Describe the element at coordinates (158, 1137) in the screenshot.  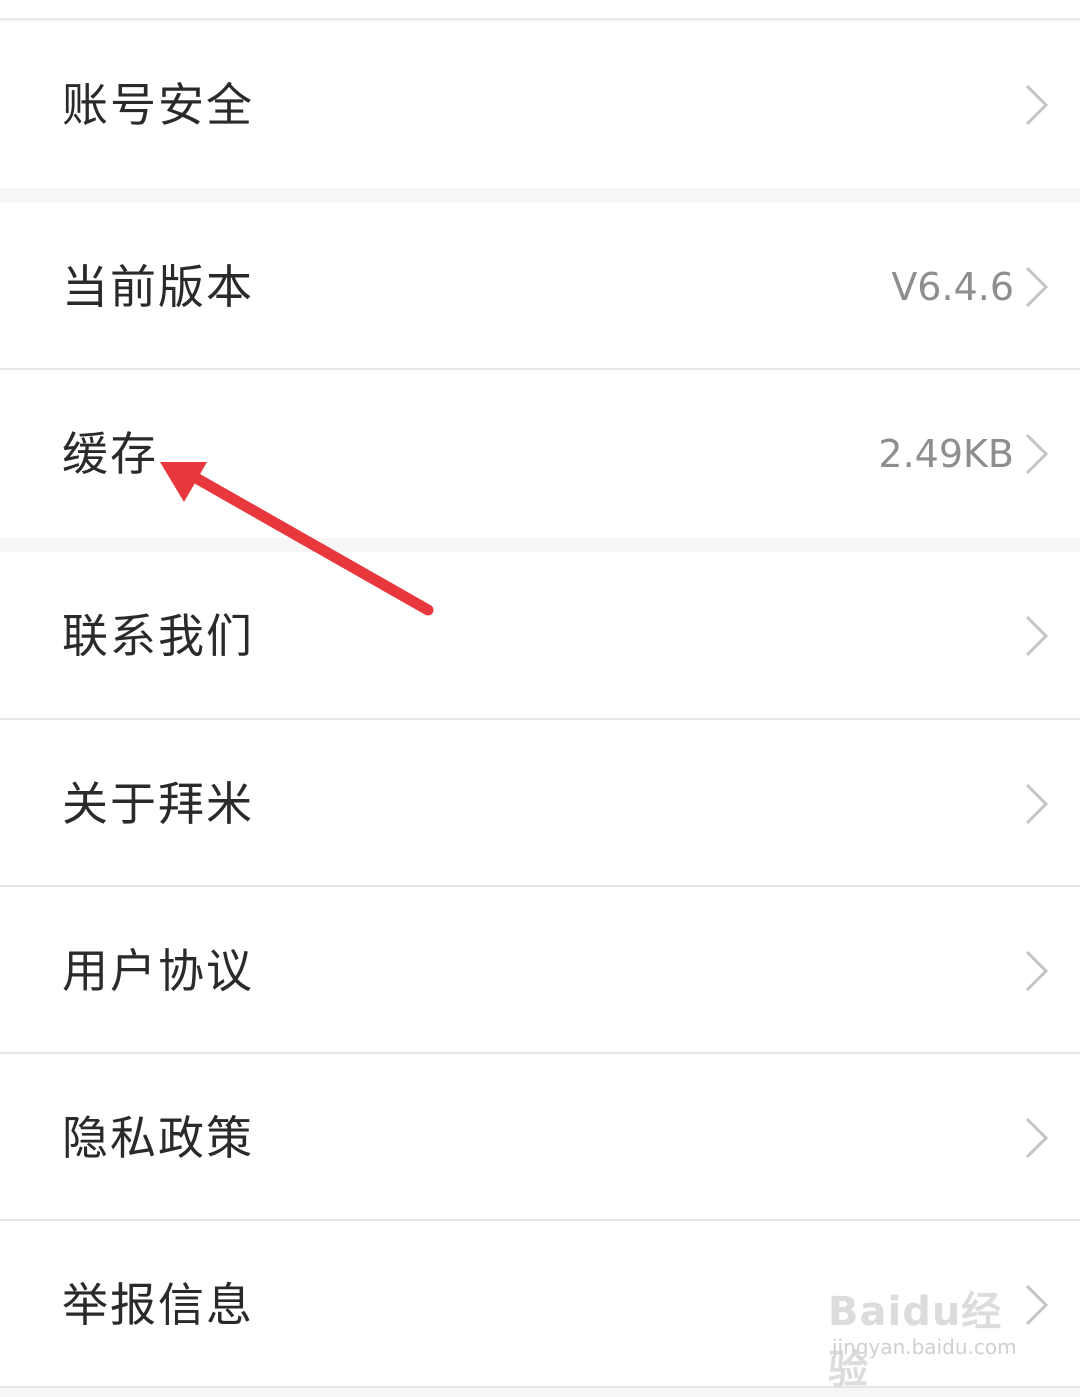
I see `settings-item-label: 隐私政策` at that location.